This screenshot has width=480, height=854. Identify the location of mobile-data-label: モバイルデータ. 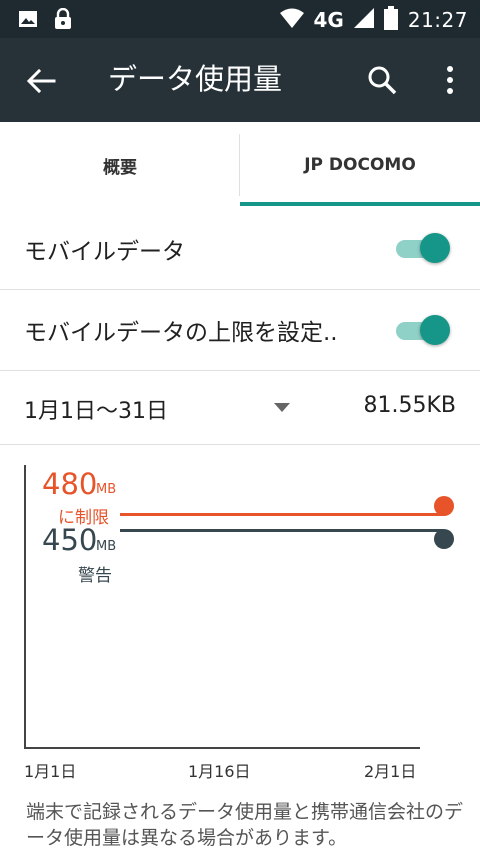
(104, 252).